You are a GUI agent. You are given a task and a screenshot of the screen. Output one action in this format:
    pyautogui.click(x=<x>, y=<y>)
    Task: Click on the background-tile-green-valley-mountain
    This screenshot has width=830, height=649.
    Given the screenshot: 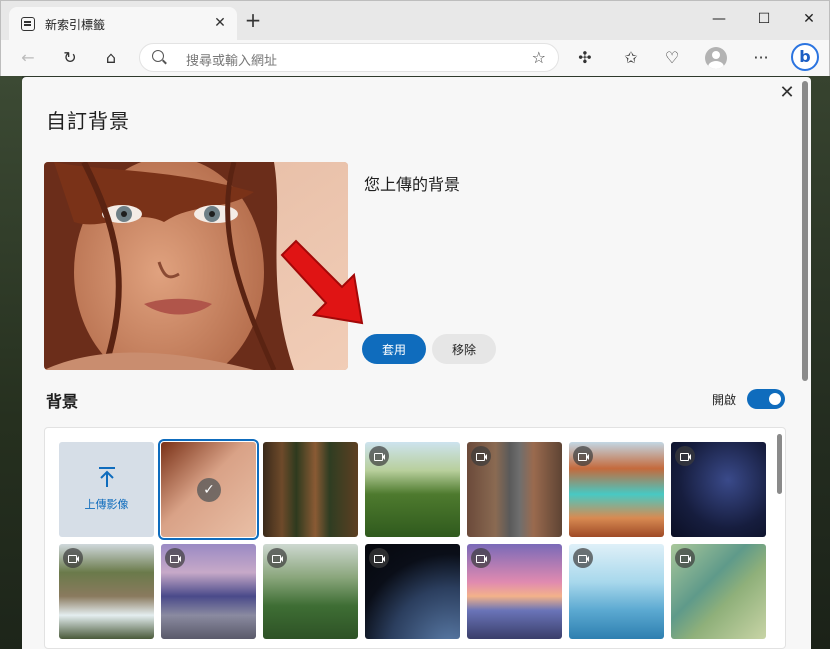 What is the action you would take?
    pyautogui.click(x=412, y=489)
    